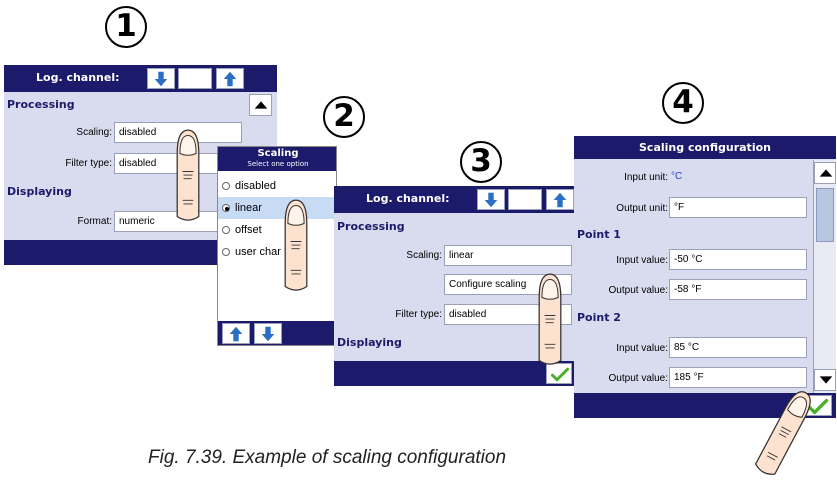  Describe the element at coordinates (642, 260) in the screenshot. I see `point1-input-label: Input value:` at that location.